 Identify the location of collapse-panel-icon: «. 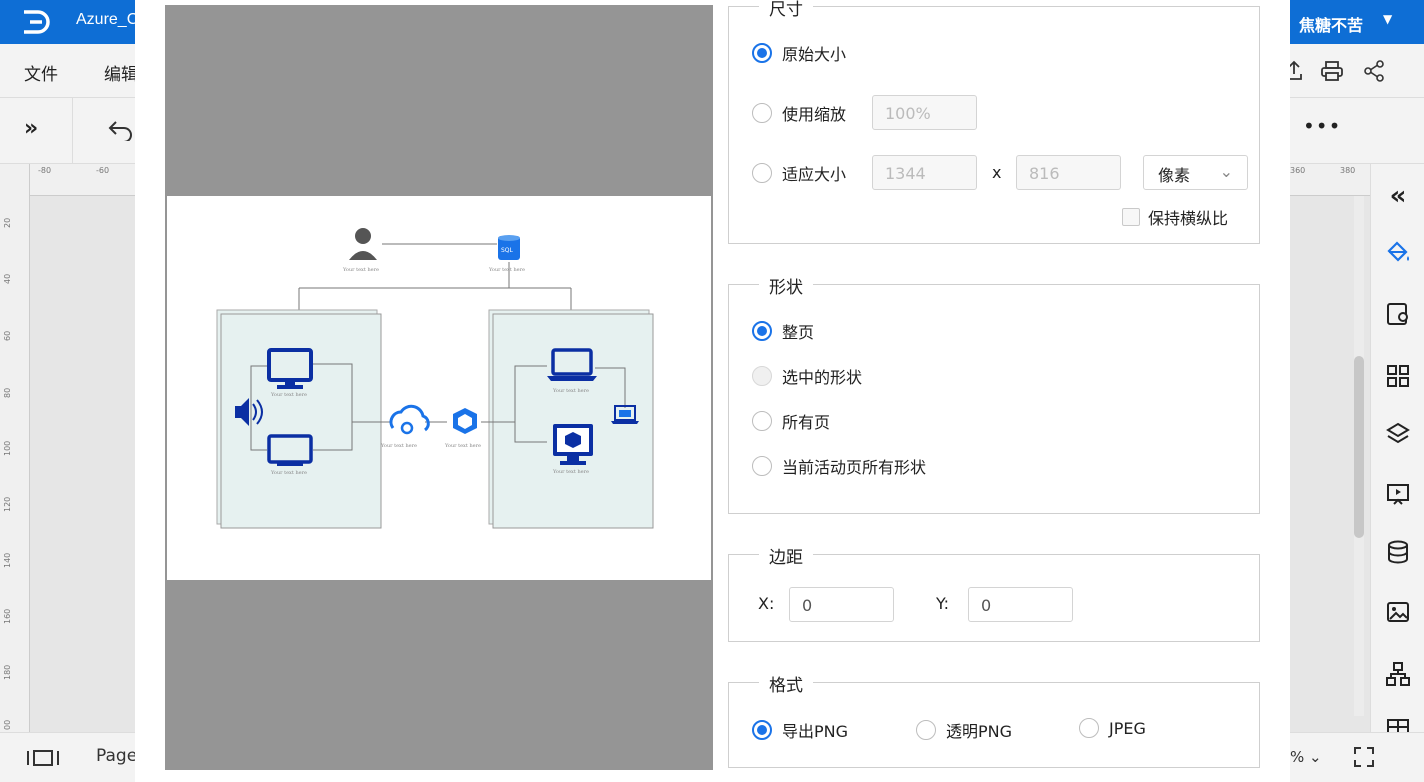
(1398, 196).